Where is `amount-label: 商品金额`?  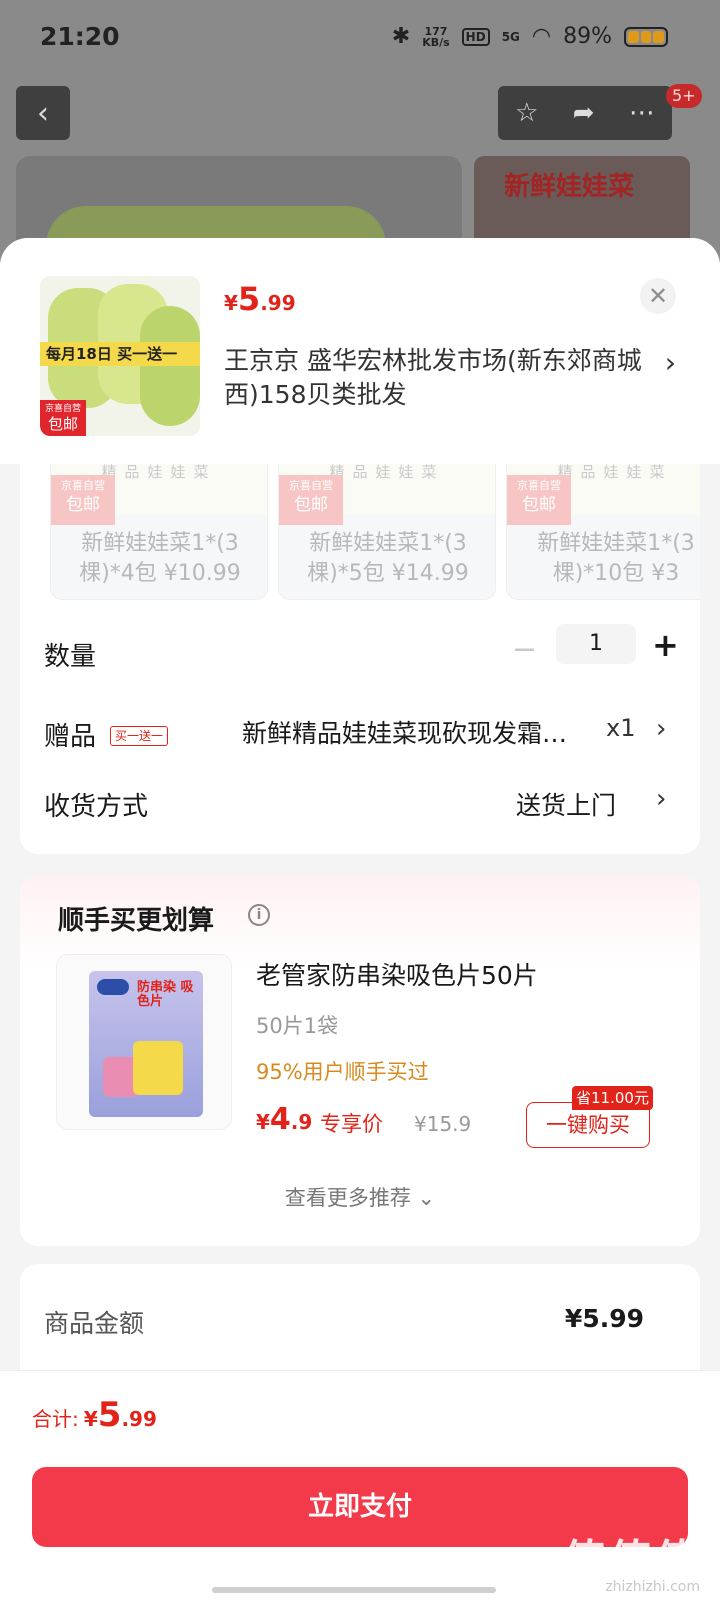 amount-label: 商品金额 is located at coordinates (94, 1323).